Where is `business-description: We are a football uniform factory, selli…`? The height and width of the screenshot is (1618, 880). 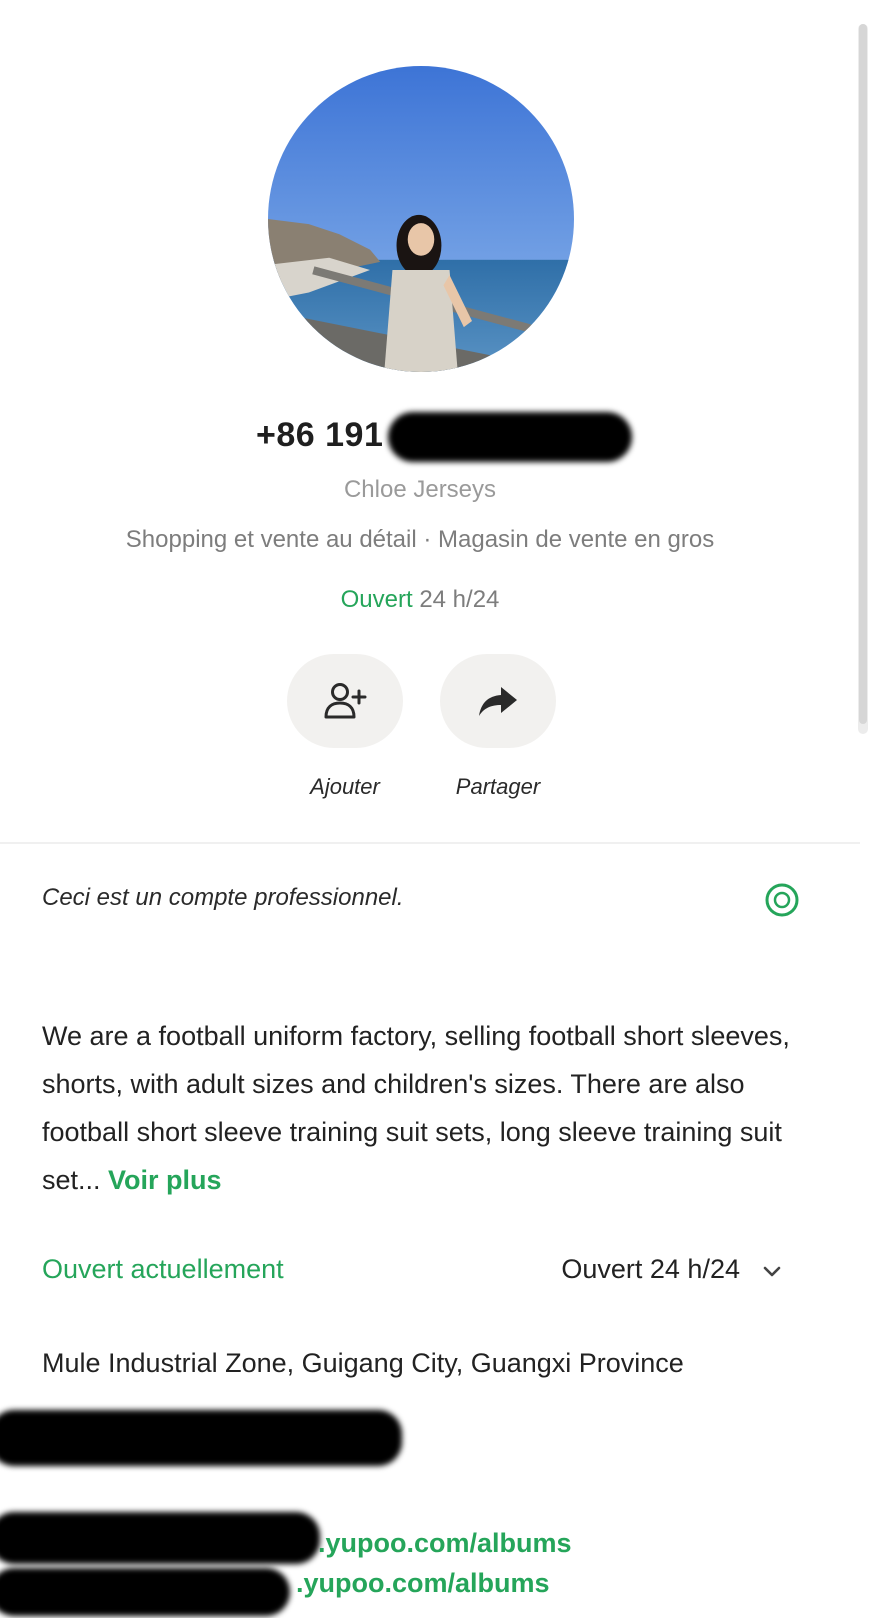 business-description: We are a football uniform factory, selli… is located at coordinates (422, 1108).